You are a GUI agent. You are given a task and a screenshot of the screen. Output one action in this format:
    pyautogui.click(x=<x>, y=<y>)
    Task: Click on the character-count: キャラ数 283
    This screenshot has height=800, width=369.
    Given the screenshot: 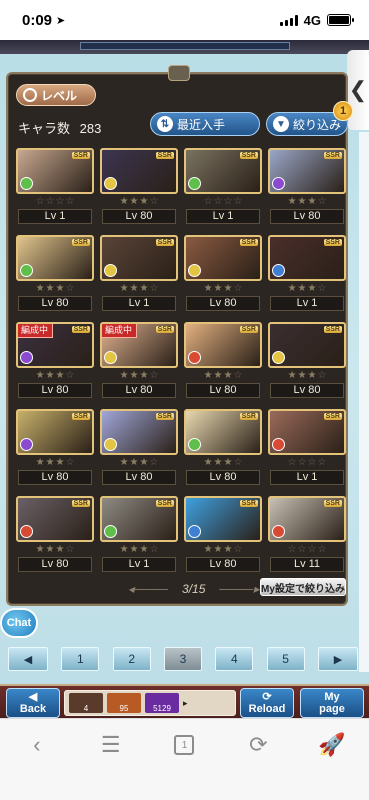 What is the action you would take?
    pyautogui.click(x=59, y=127)
    